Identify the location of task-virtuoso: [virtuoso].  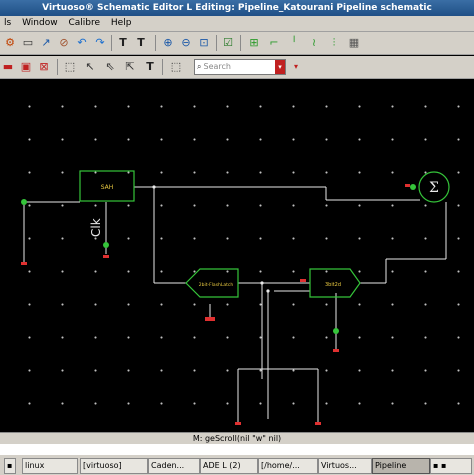
(114, 466).